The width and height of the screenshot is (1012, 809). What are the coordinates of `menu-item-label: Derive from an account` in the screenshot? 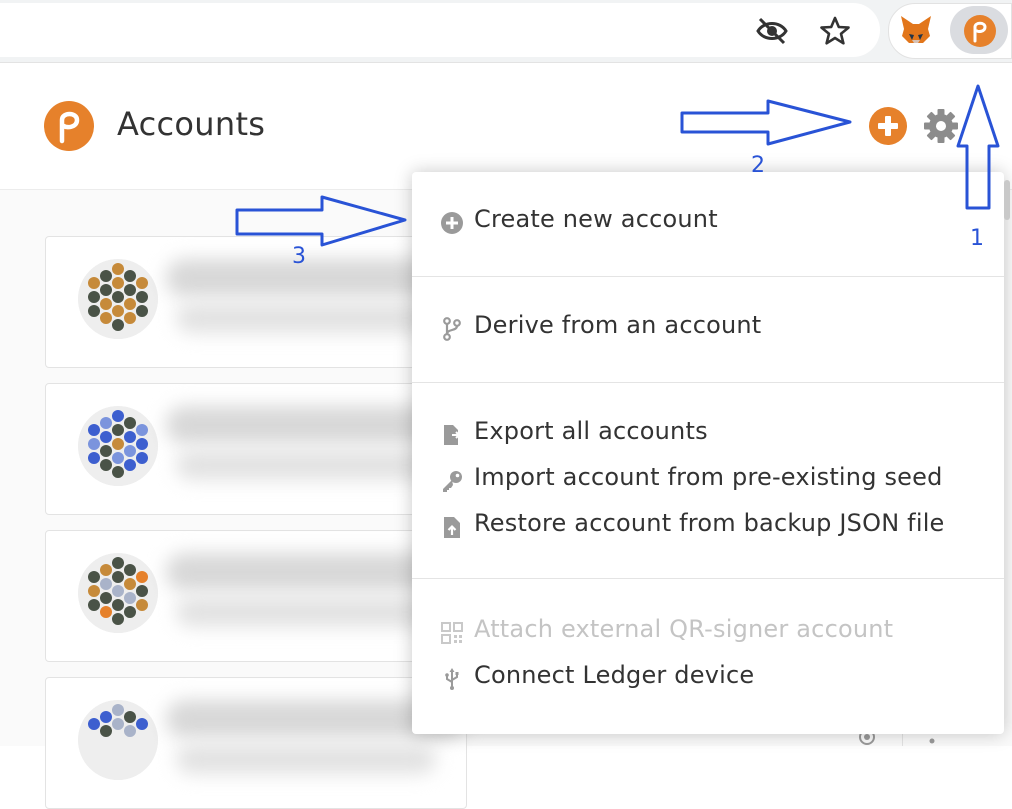 It's located at (618, 325).